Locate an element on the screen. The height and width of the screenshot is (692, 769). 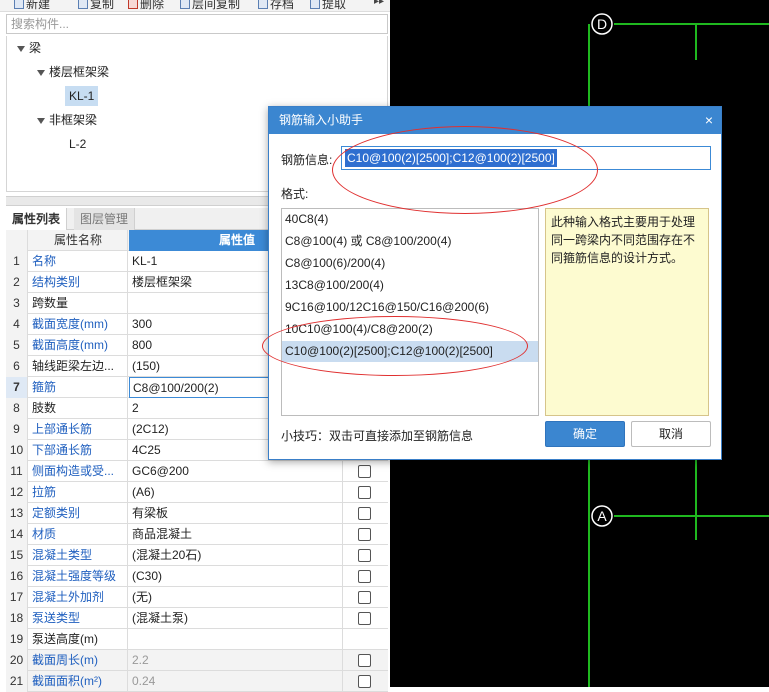
property-name: 截面面积(m²) is located at coordinates (78, 681).